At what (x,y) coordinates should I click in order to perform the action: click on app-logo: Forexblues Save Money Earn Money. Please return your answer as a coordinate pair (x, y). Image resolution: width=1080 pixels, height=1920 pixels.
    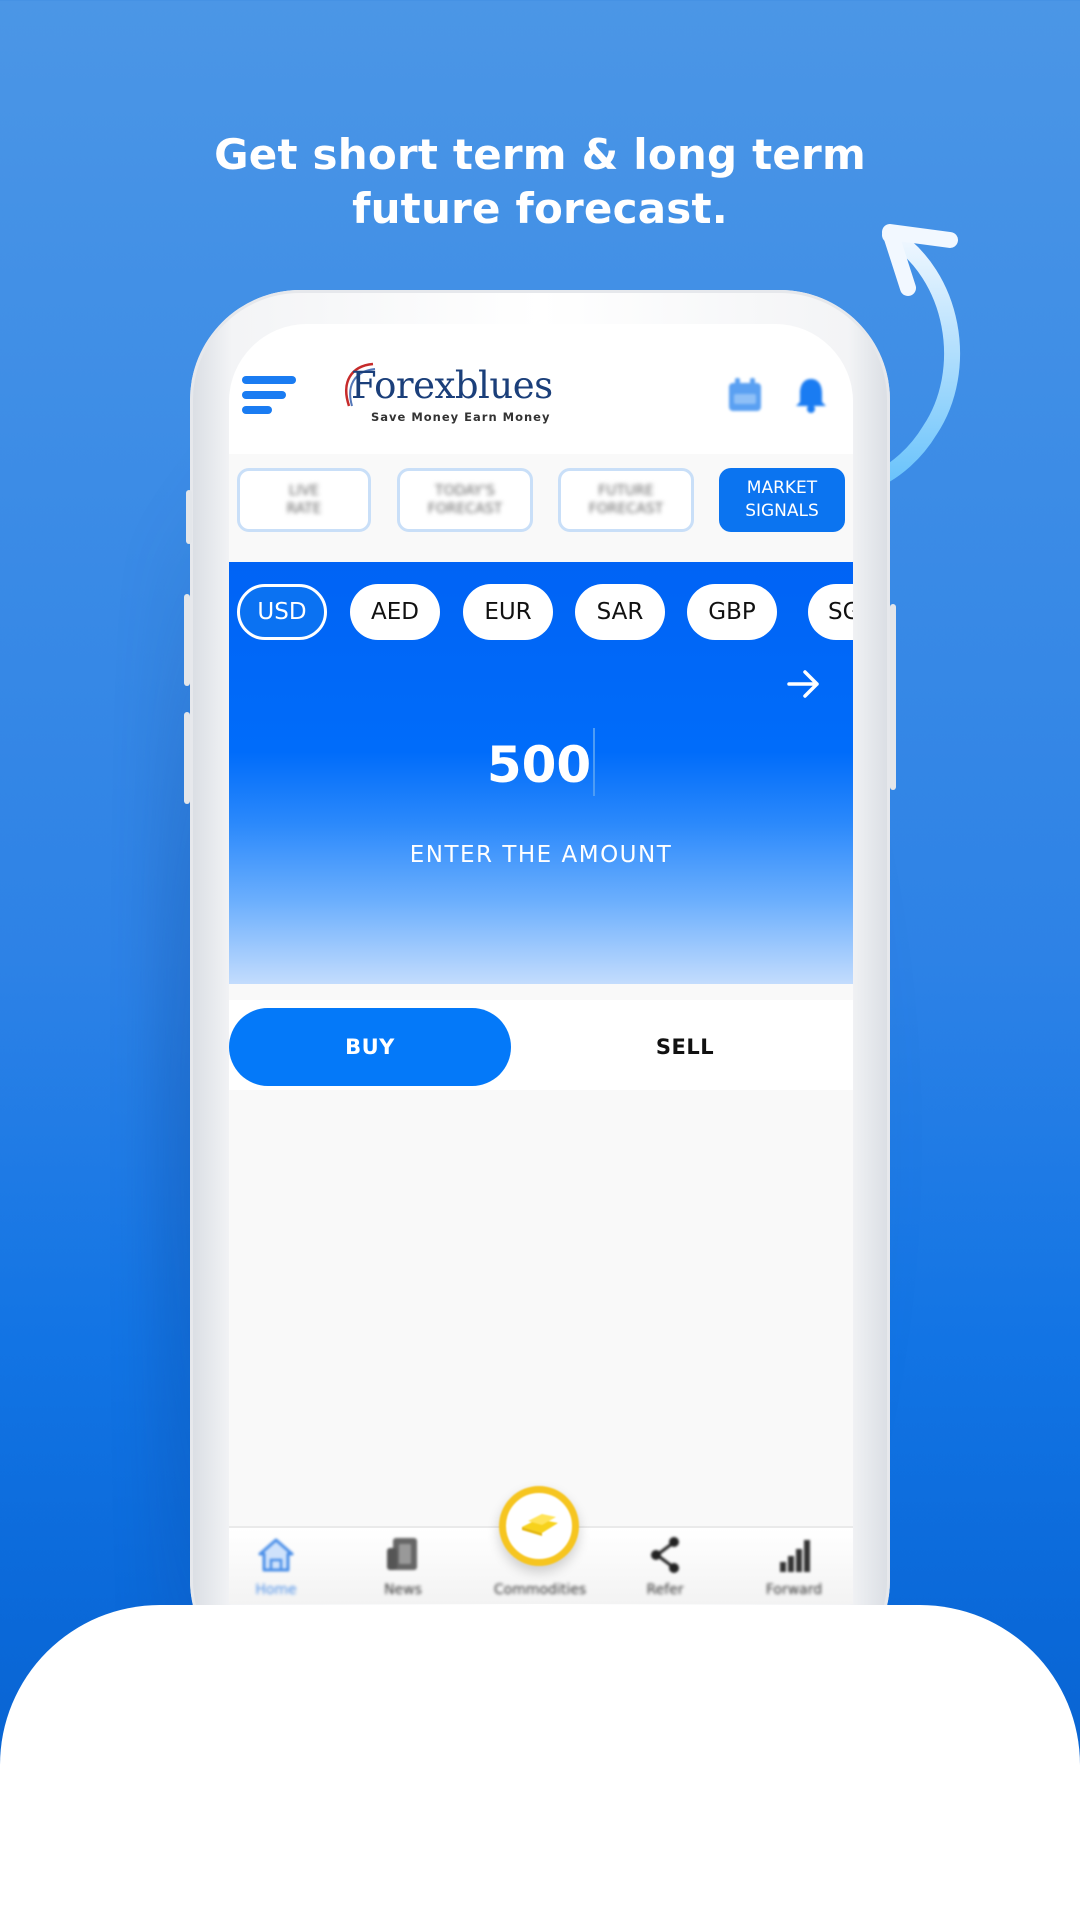
    Looking at the image, I should click on (445, 393).